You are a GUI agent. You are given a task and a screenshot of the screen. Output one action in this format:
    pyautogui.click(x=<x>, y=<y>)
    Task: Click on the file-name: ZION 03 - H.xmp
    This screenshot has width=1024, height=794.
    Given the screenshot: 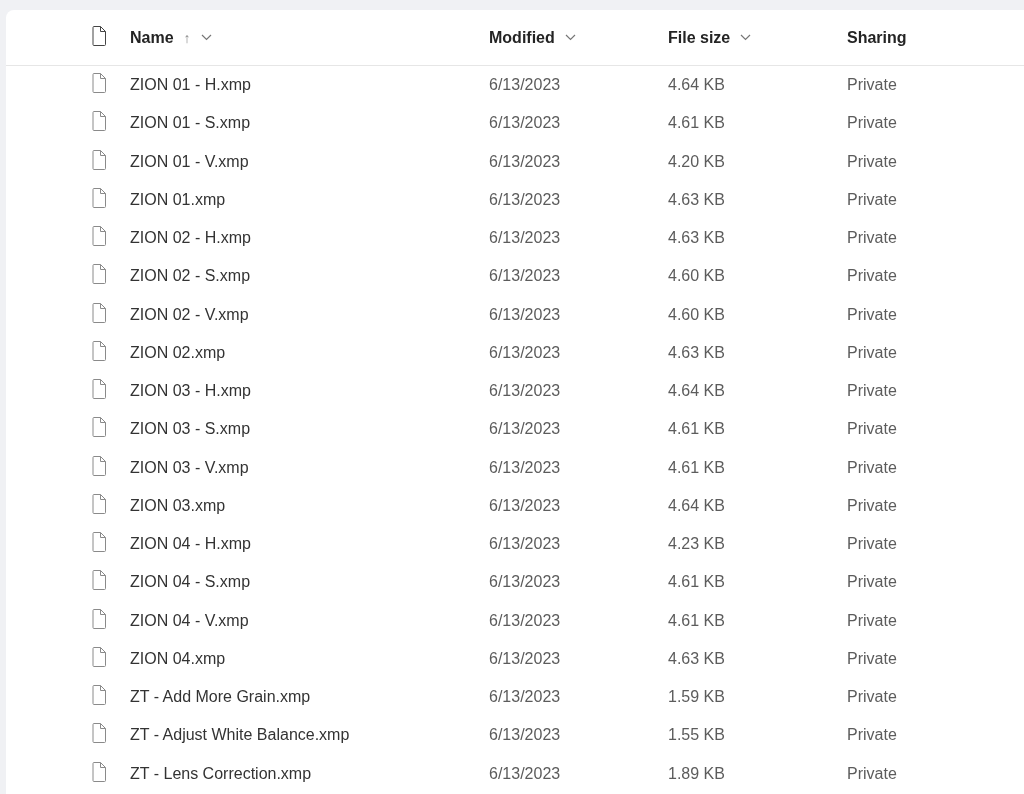 What is the action you would take?
    pyautogui.click(x=309, y=391)
    